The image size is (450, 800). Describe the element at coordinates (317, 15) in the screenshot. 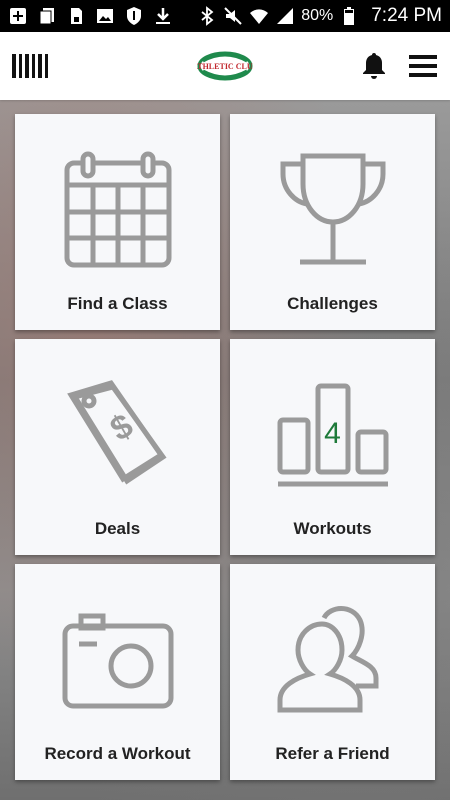

I see `battery-percent: 80%` at that location.